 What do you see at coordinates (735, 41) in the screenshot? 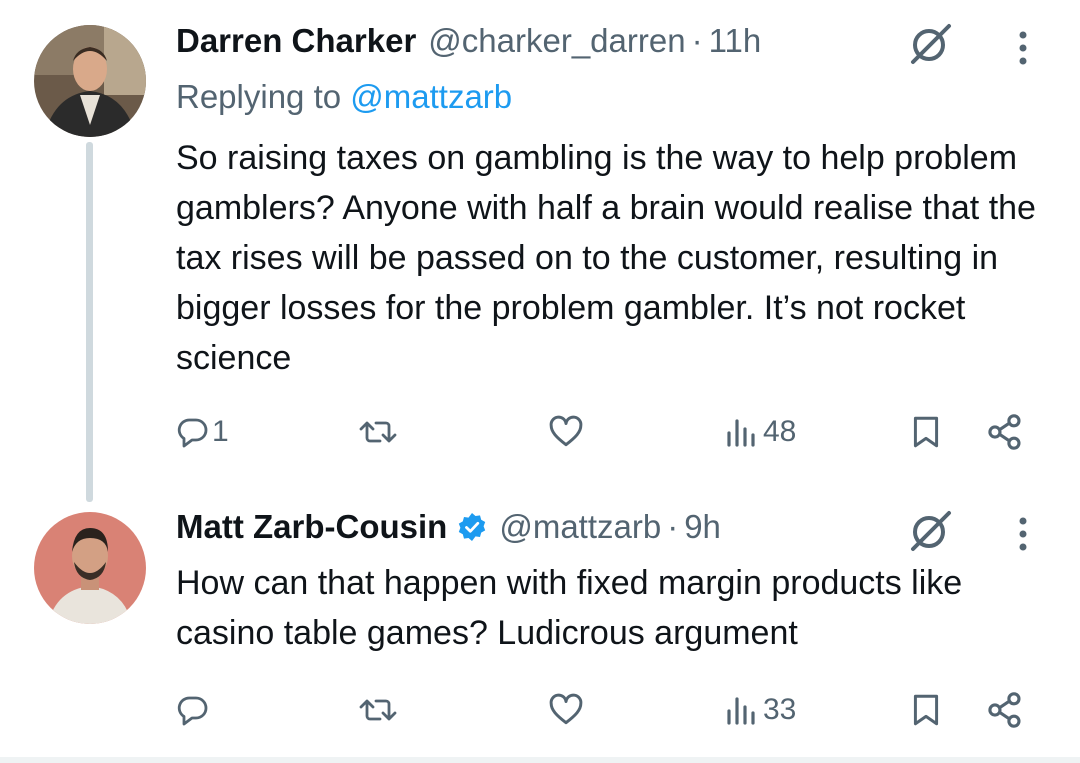
I see `timestamp: 11h` at bounding box center [735, 41].